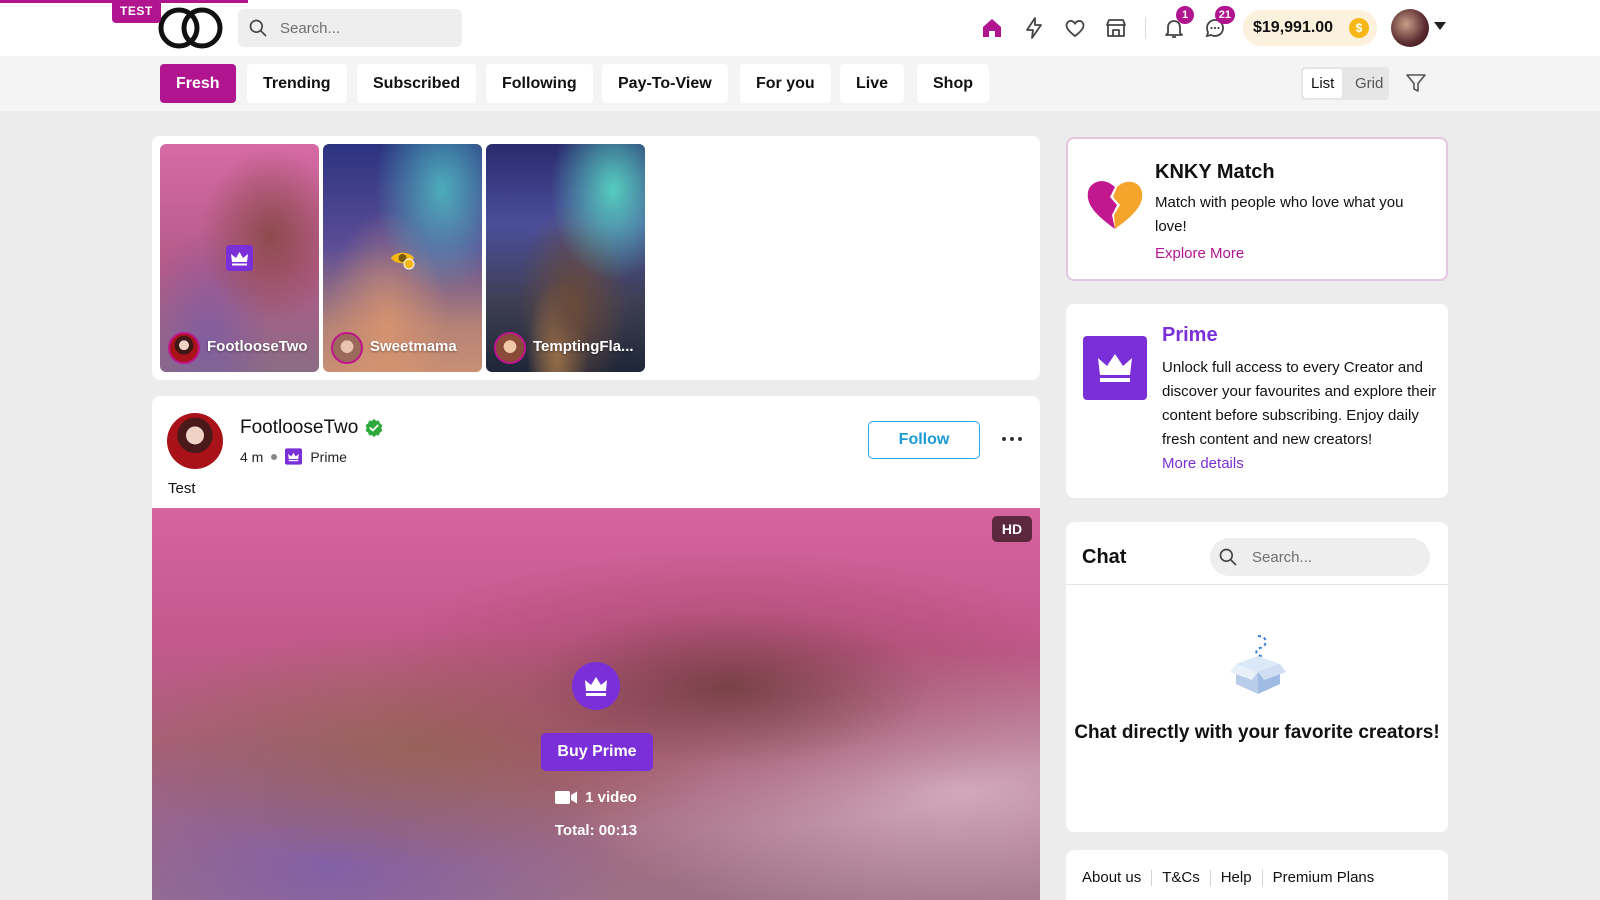 This screenshot has height=900, width=1600. I want to click on nav-home, so click(992, 28).